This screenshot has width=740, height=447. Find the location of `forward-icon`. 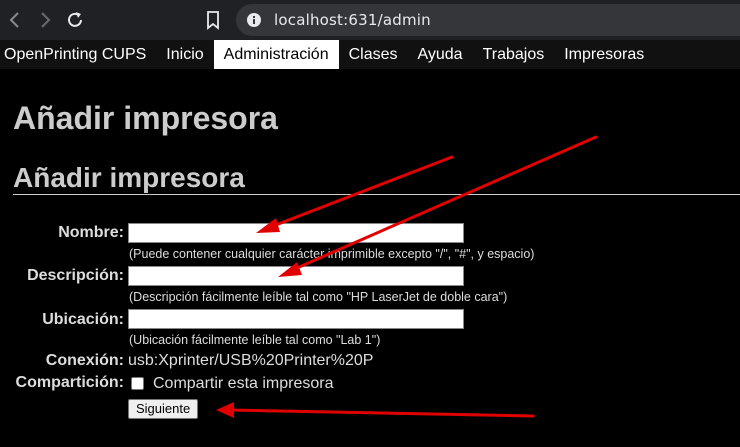

forward-icon is located at coordinates (45, 20).